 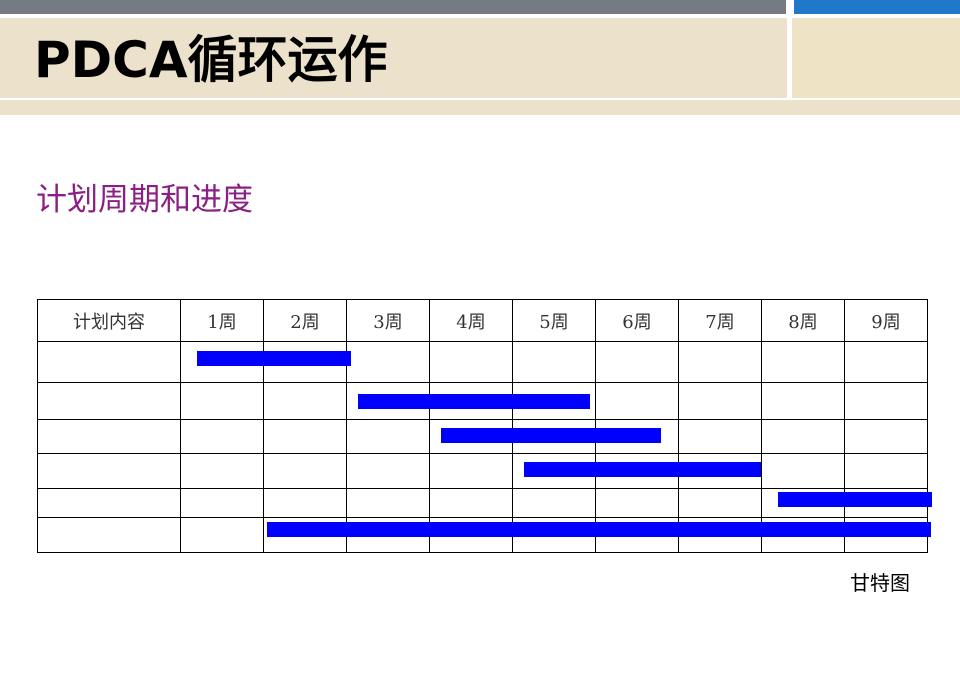 I want to click on header-week-2: 2周, so click(x=305, y=320).